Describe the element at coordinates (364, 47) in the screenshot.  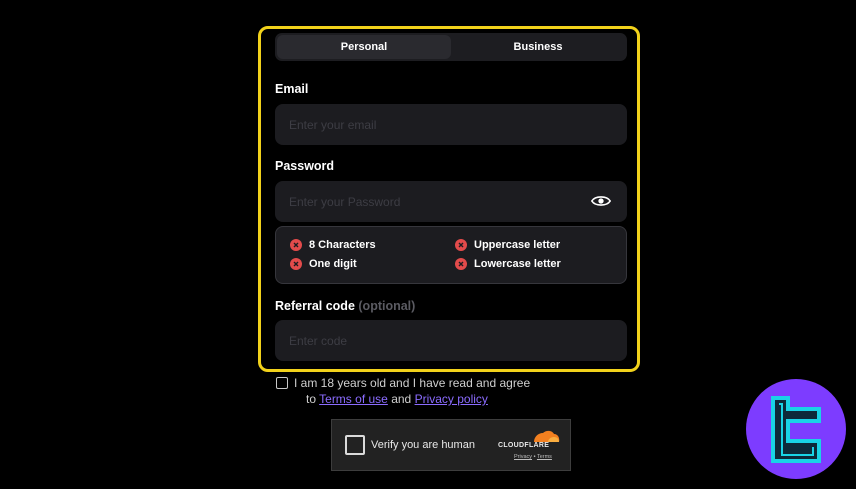
I see `tab-personal: Personal` at that location.